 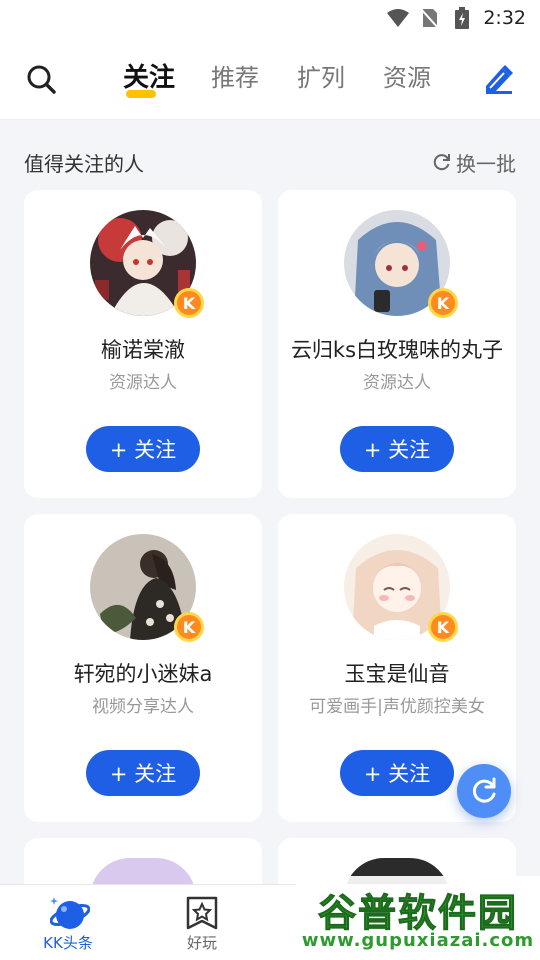 I want to click on search-icon, so click(x=41, y=79).